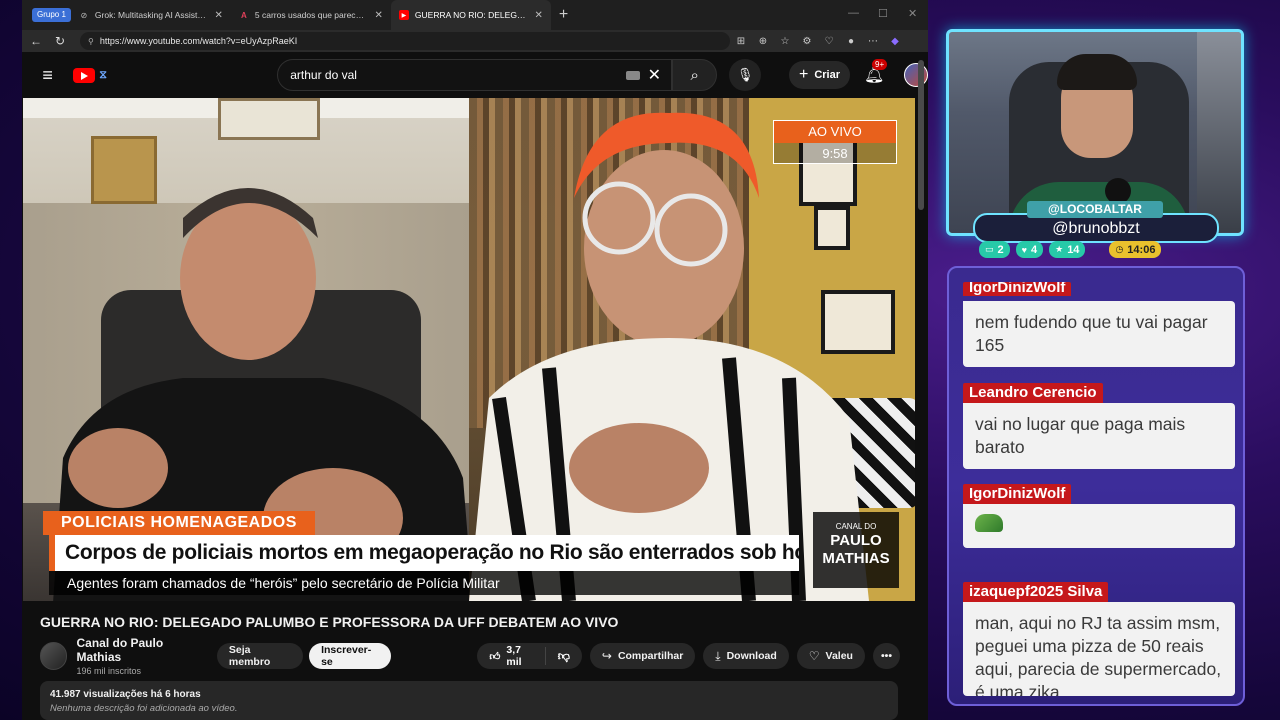 Image resolution: width=1280 pixels, height=720 pixels. What do you see at coordinates (916, 75) in the screenshot?
I see `account-avatar` at bounding box center [916, 75].